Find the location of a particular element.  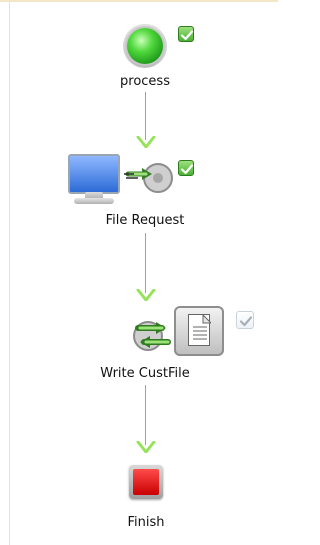

file-request-node is located at coordinates (123, 185).